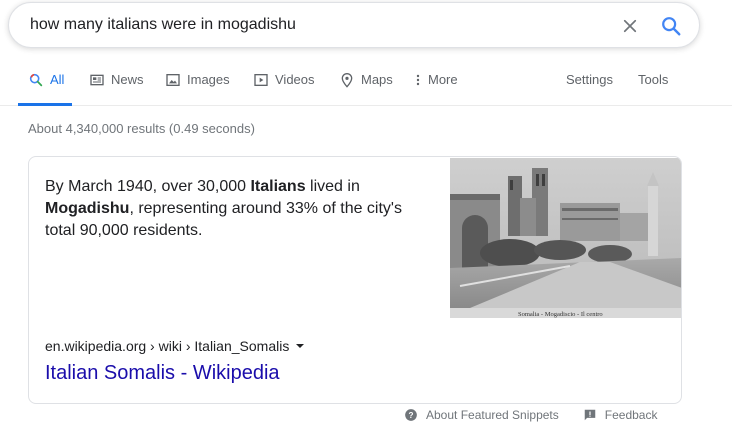 Image resolution: width=732 pixels, height=422 pixels. I want to click on tab-tools-label: Tools, so click(653, 79).